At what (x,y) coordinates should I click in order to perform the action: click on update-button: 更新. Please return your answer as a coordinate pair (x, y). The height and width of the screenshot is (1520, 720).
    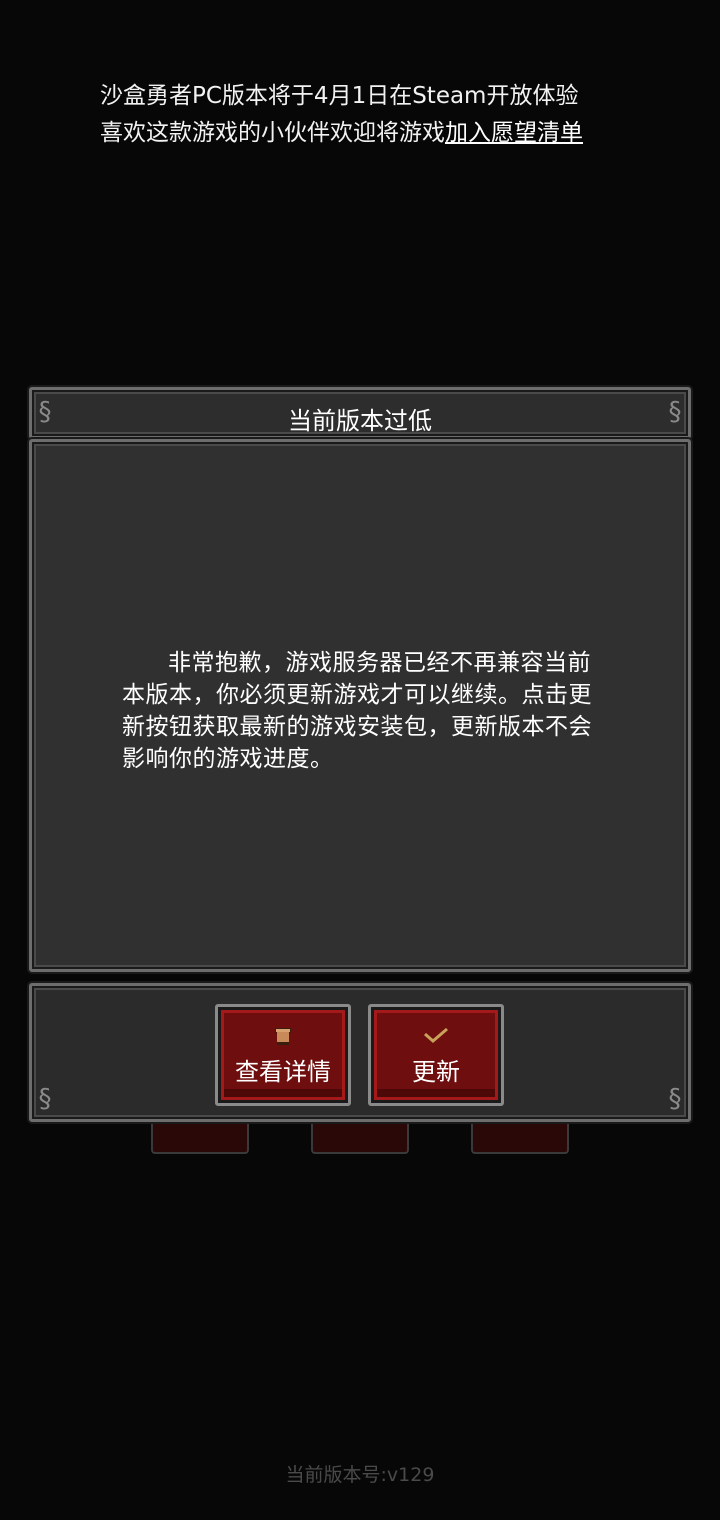
    Looking at the image, I should click on (436, 1055).